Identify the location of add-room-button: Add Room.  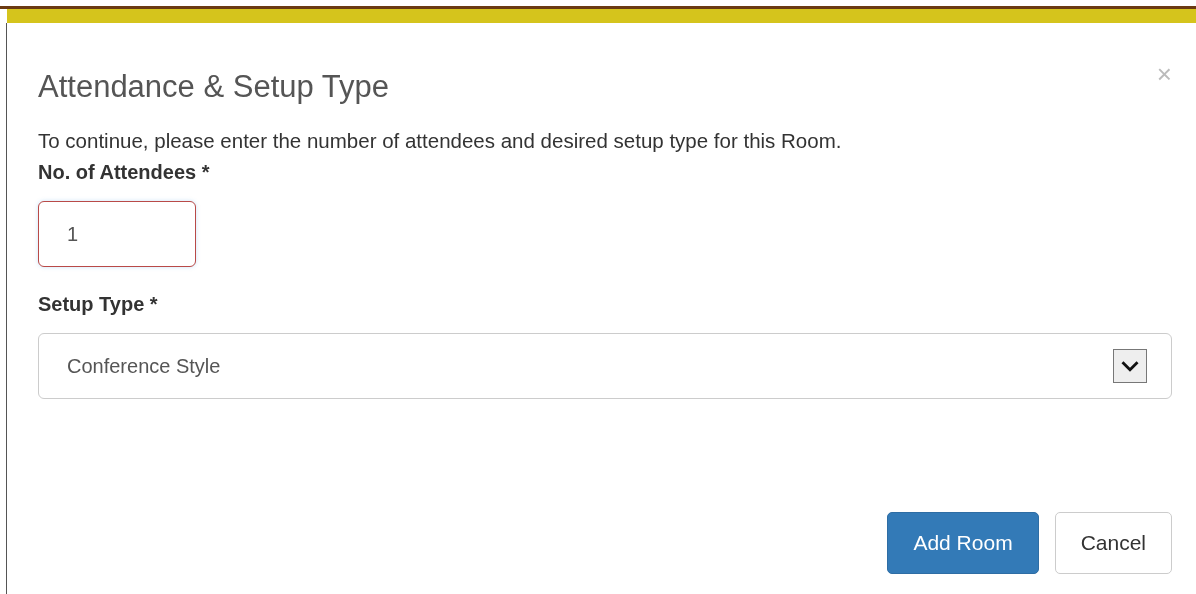
(963, 542).